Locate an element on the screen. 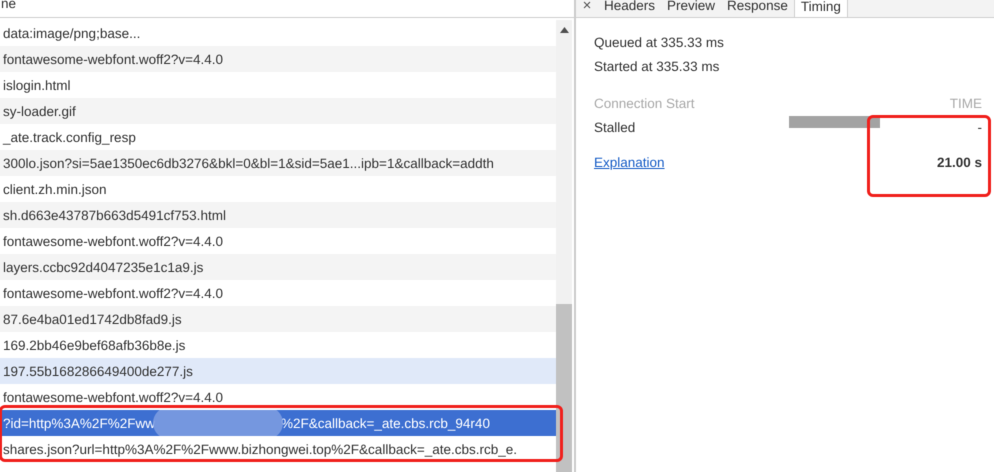 This screenshot has width=994, height=472. queued-time: Queued at 335.33 ms is located at coordinates (659, 43).